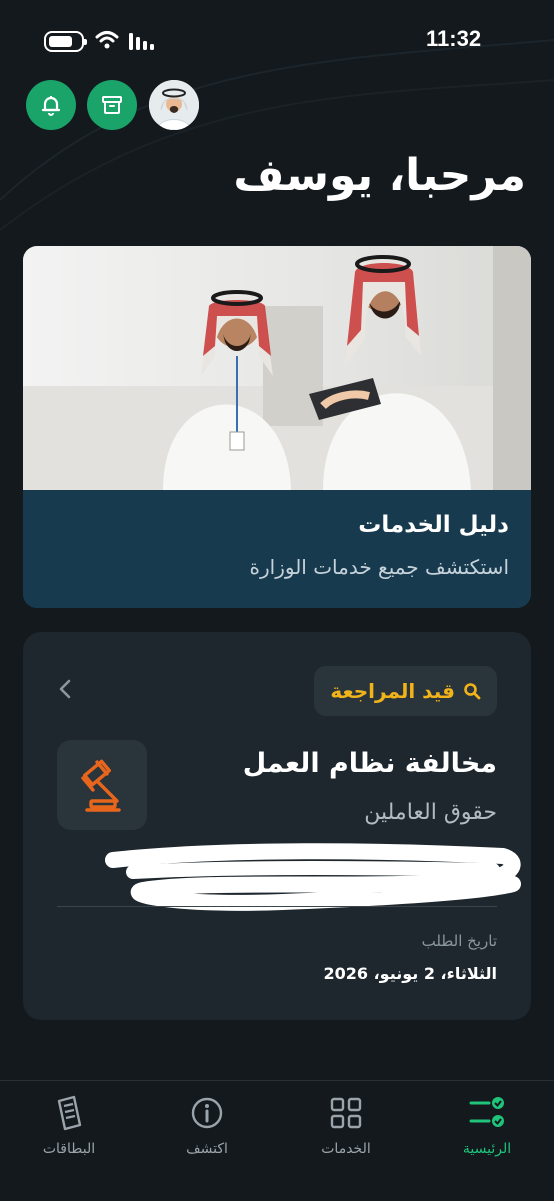 This screenshot has width=554, height=1201. I want to click on cards-icon, so click(69, 1113).